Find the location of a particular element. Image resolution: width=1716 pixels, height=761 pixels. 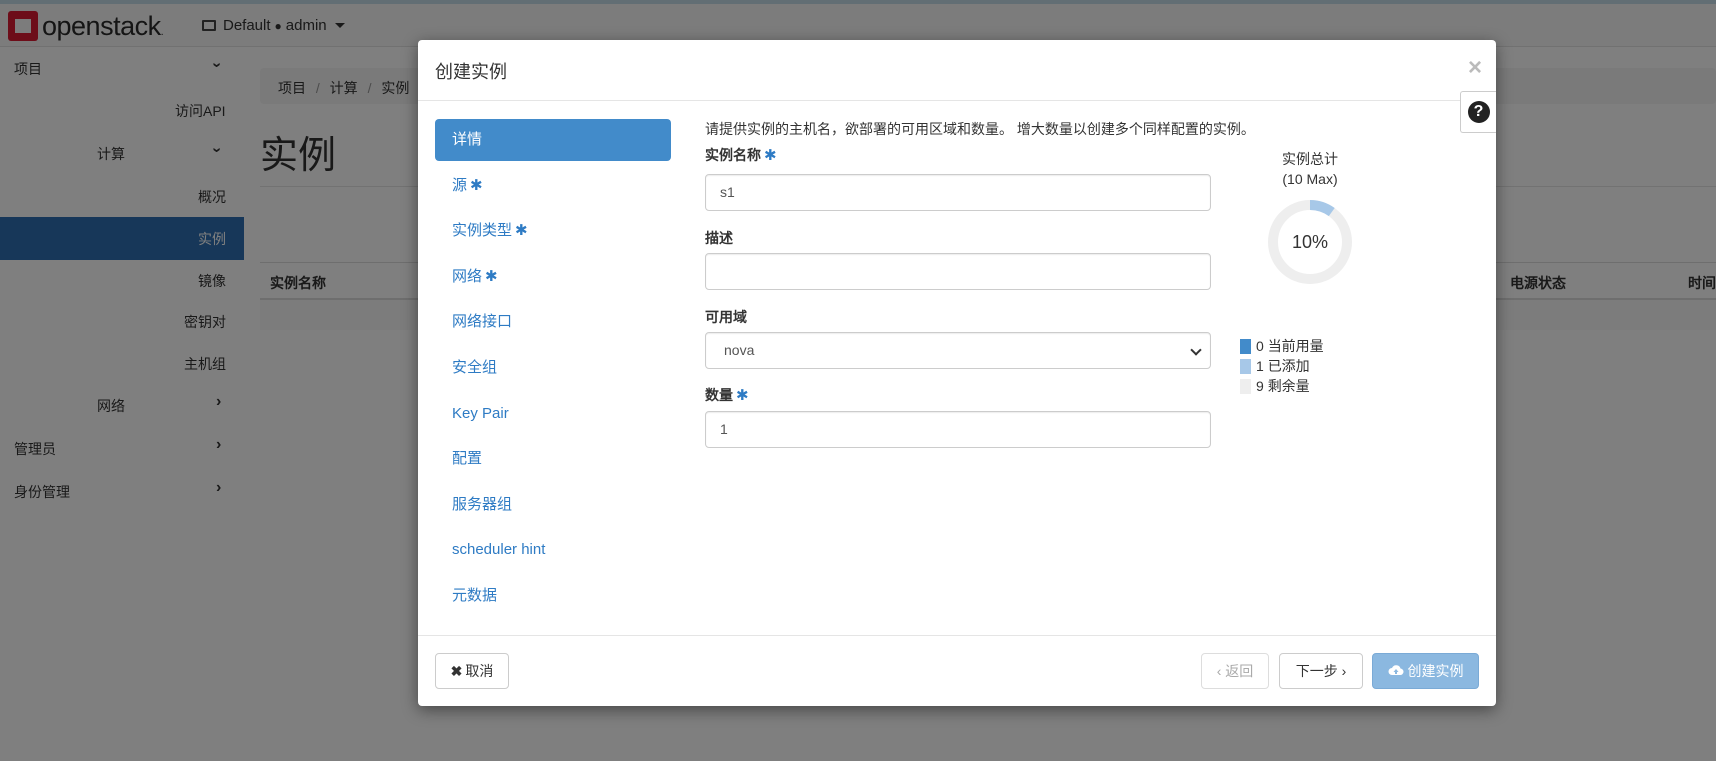

step-flavor: 实例类型 ✱ is located at coordinates (553, 231).